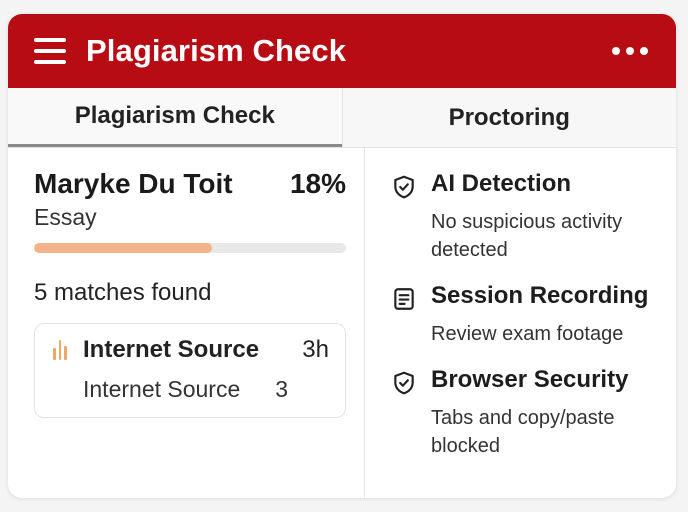 The image size is (688, 512). Describe the element at coordinates (315, 349) in the screenshot. I see `source-age: 3h` at that location.